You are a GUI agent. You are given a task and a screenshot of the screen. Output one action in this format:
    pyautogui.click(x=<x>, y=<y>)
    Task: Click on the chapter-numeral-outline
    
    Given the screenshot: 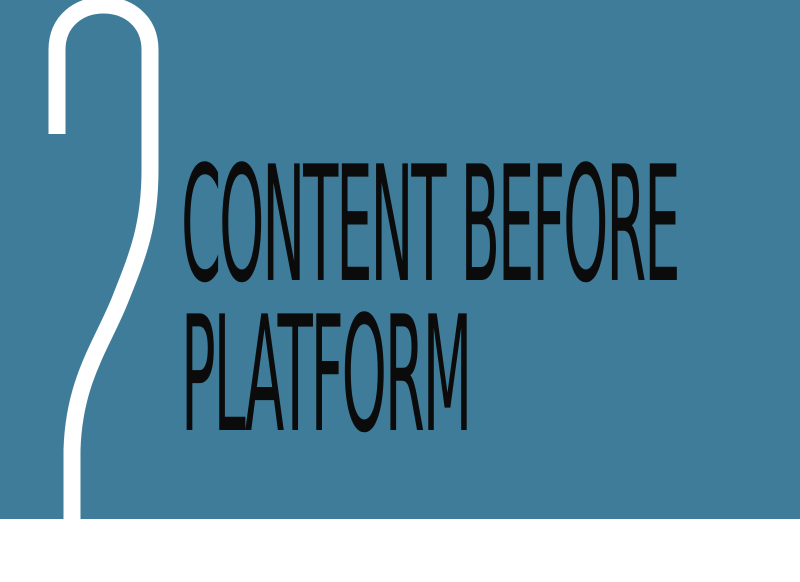 What is the action you would take?
    pyautogui.click(x=103, y=291)
    